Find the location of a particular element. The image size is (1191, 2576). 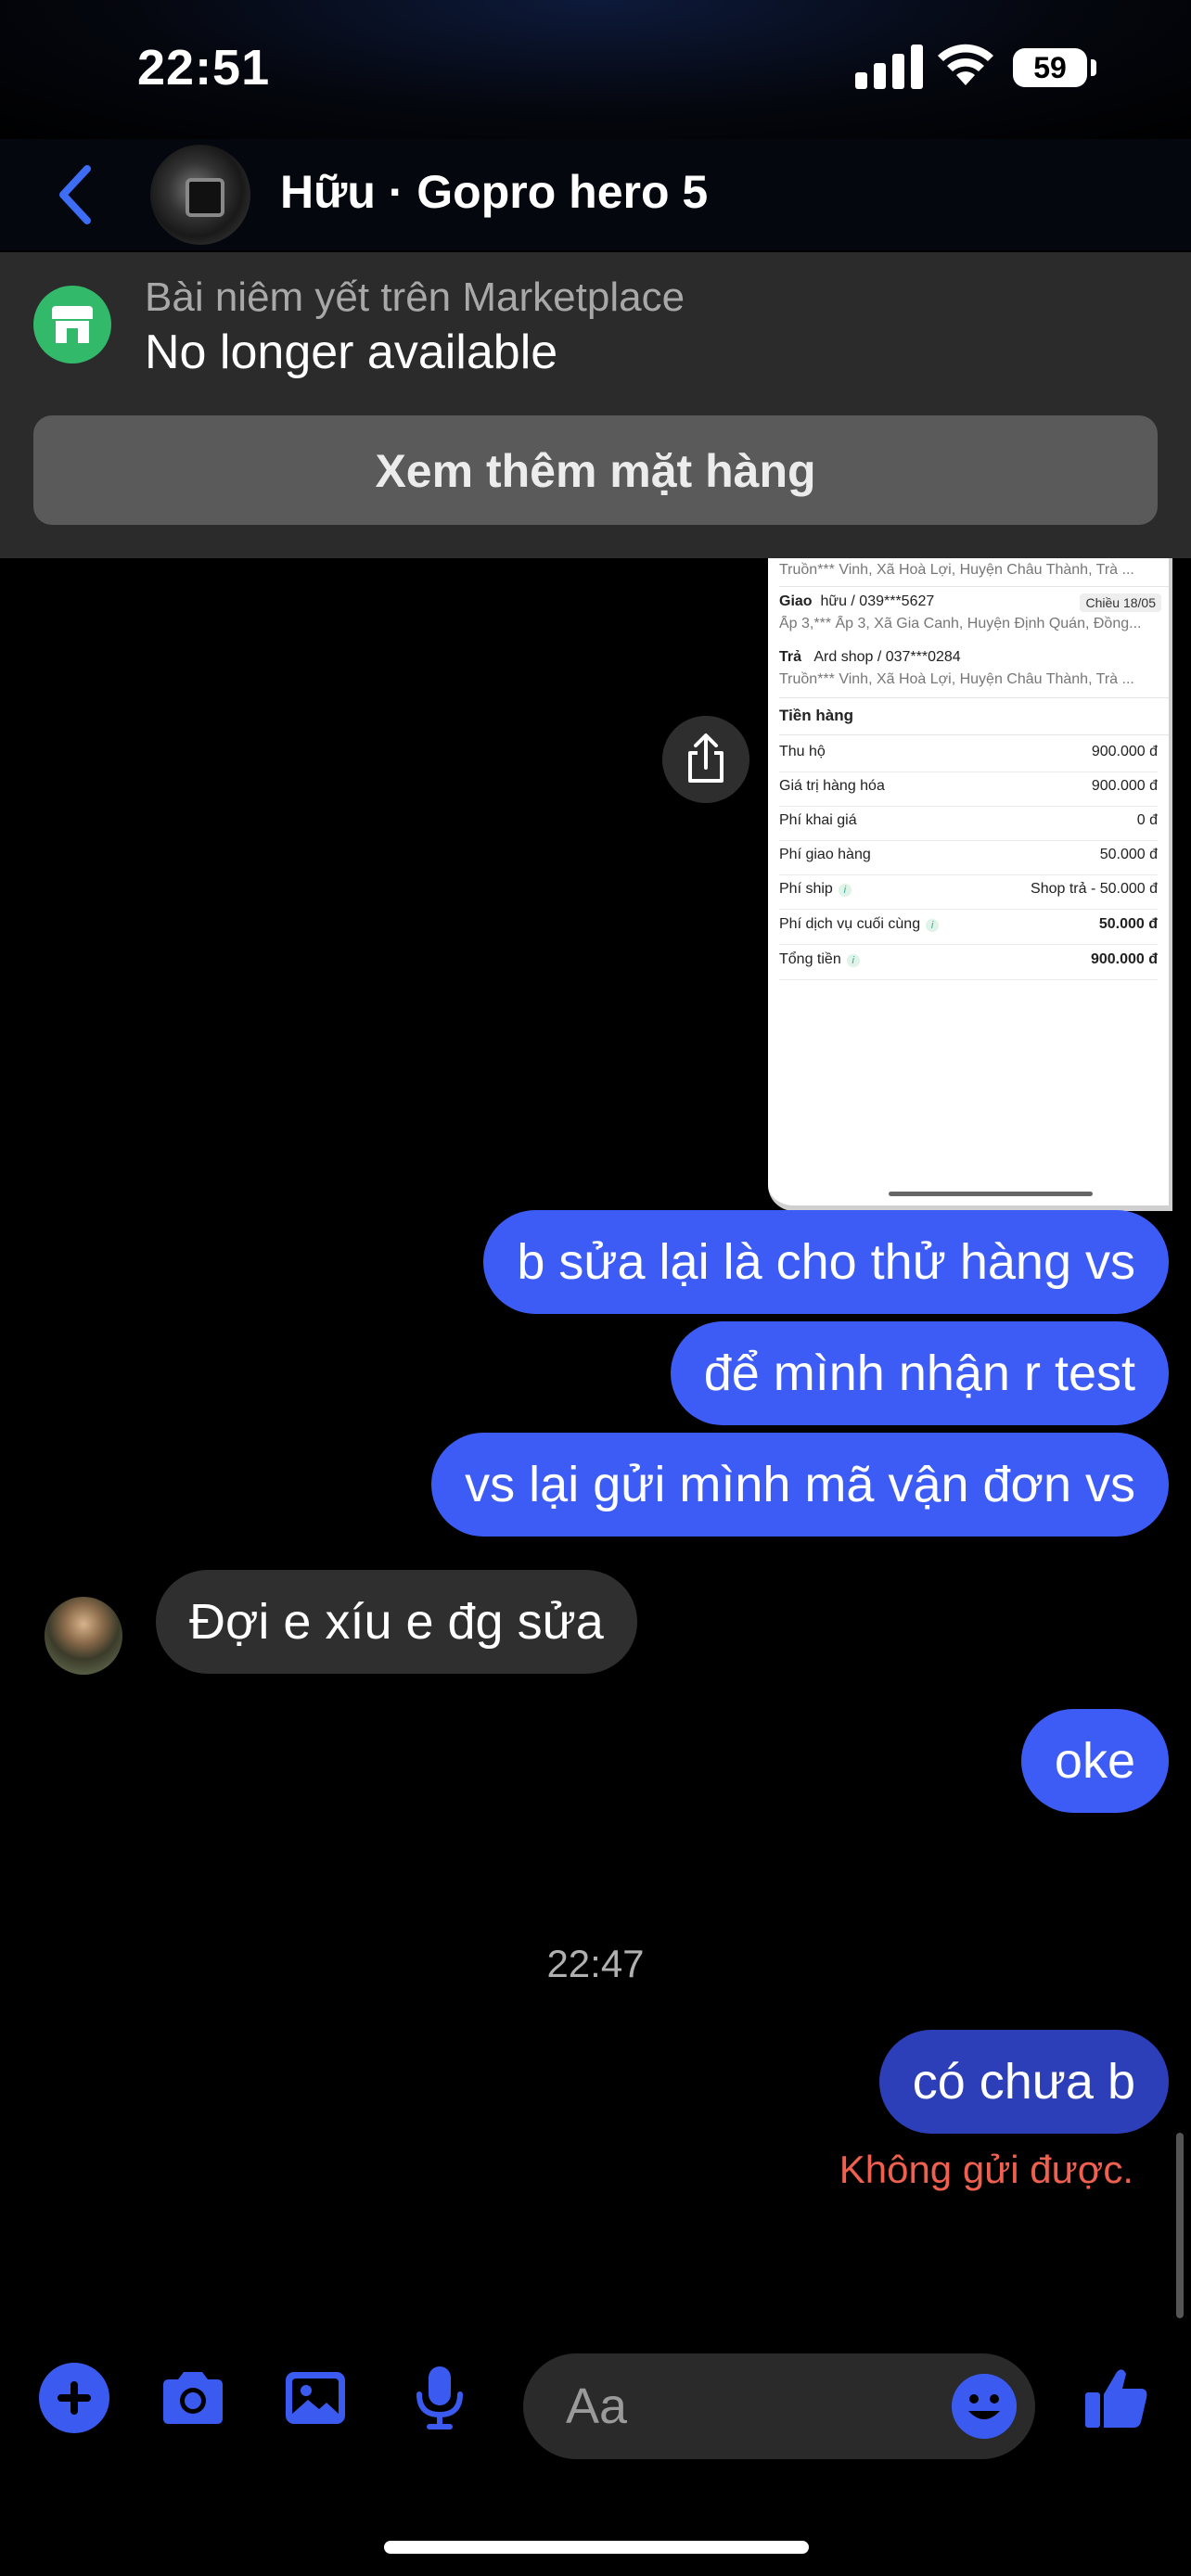

battery-cap is located at coordinates (1093, 67).